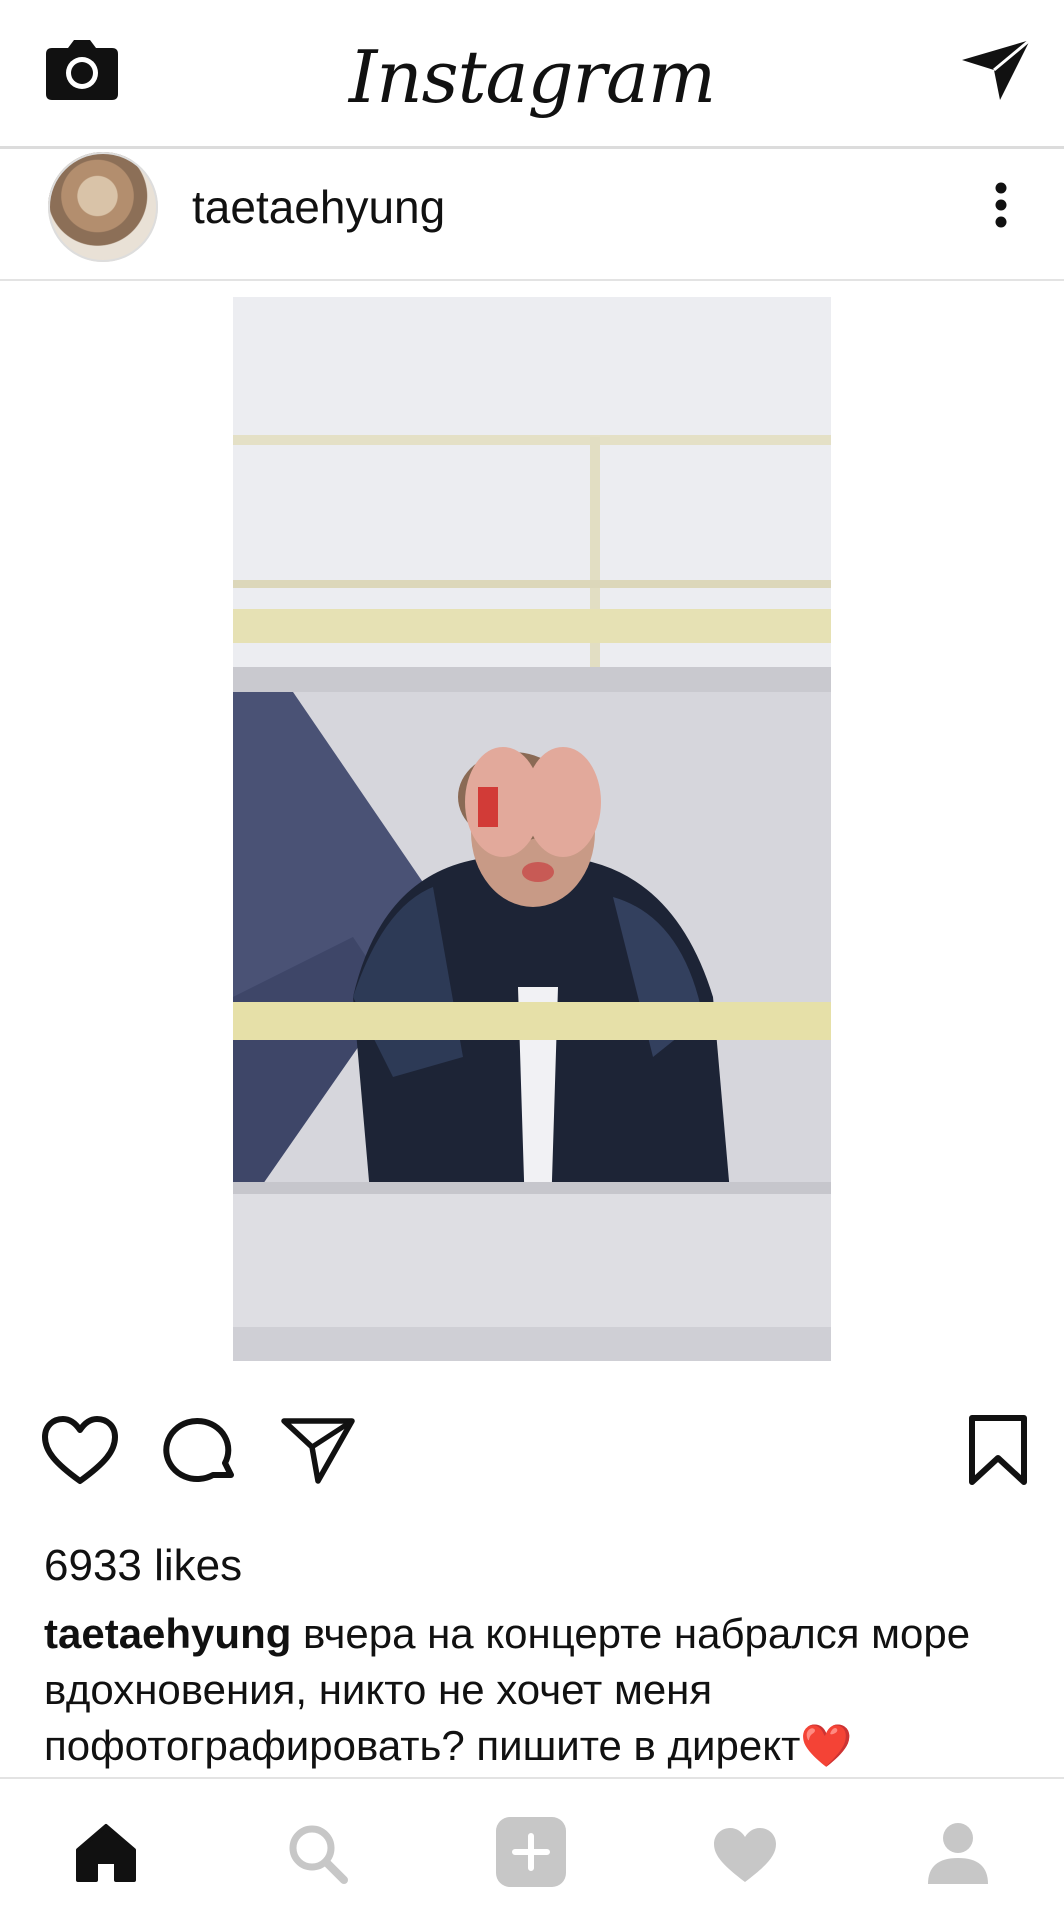 The height and width of the screenshot is (1920, 1064). I want to click on camera-icon, so click(82, 69).